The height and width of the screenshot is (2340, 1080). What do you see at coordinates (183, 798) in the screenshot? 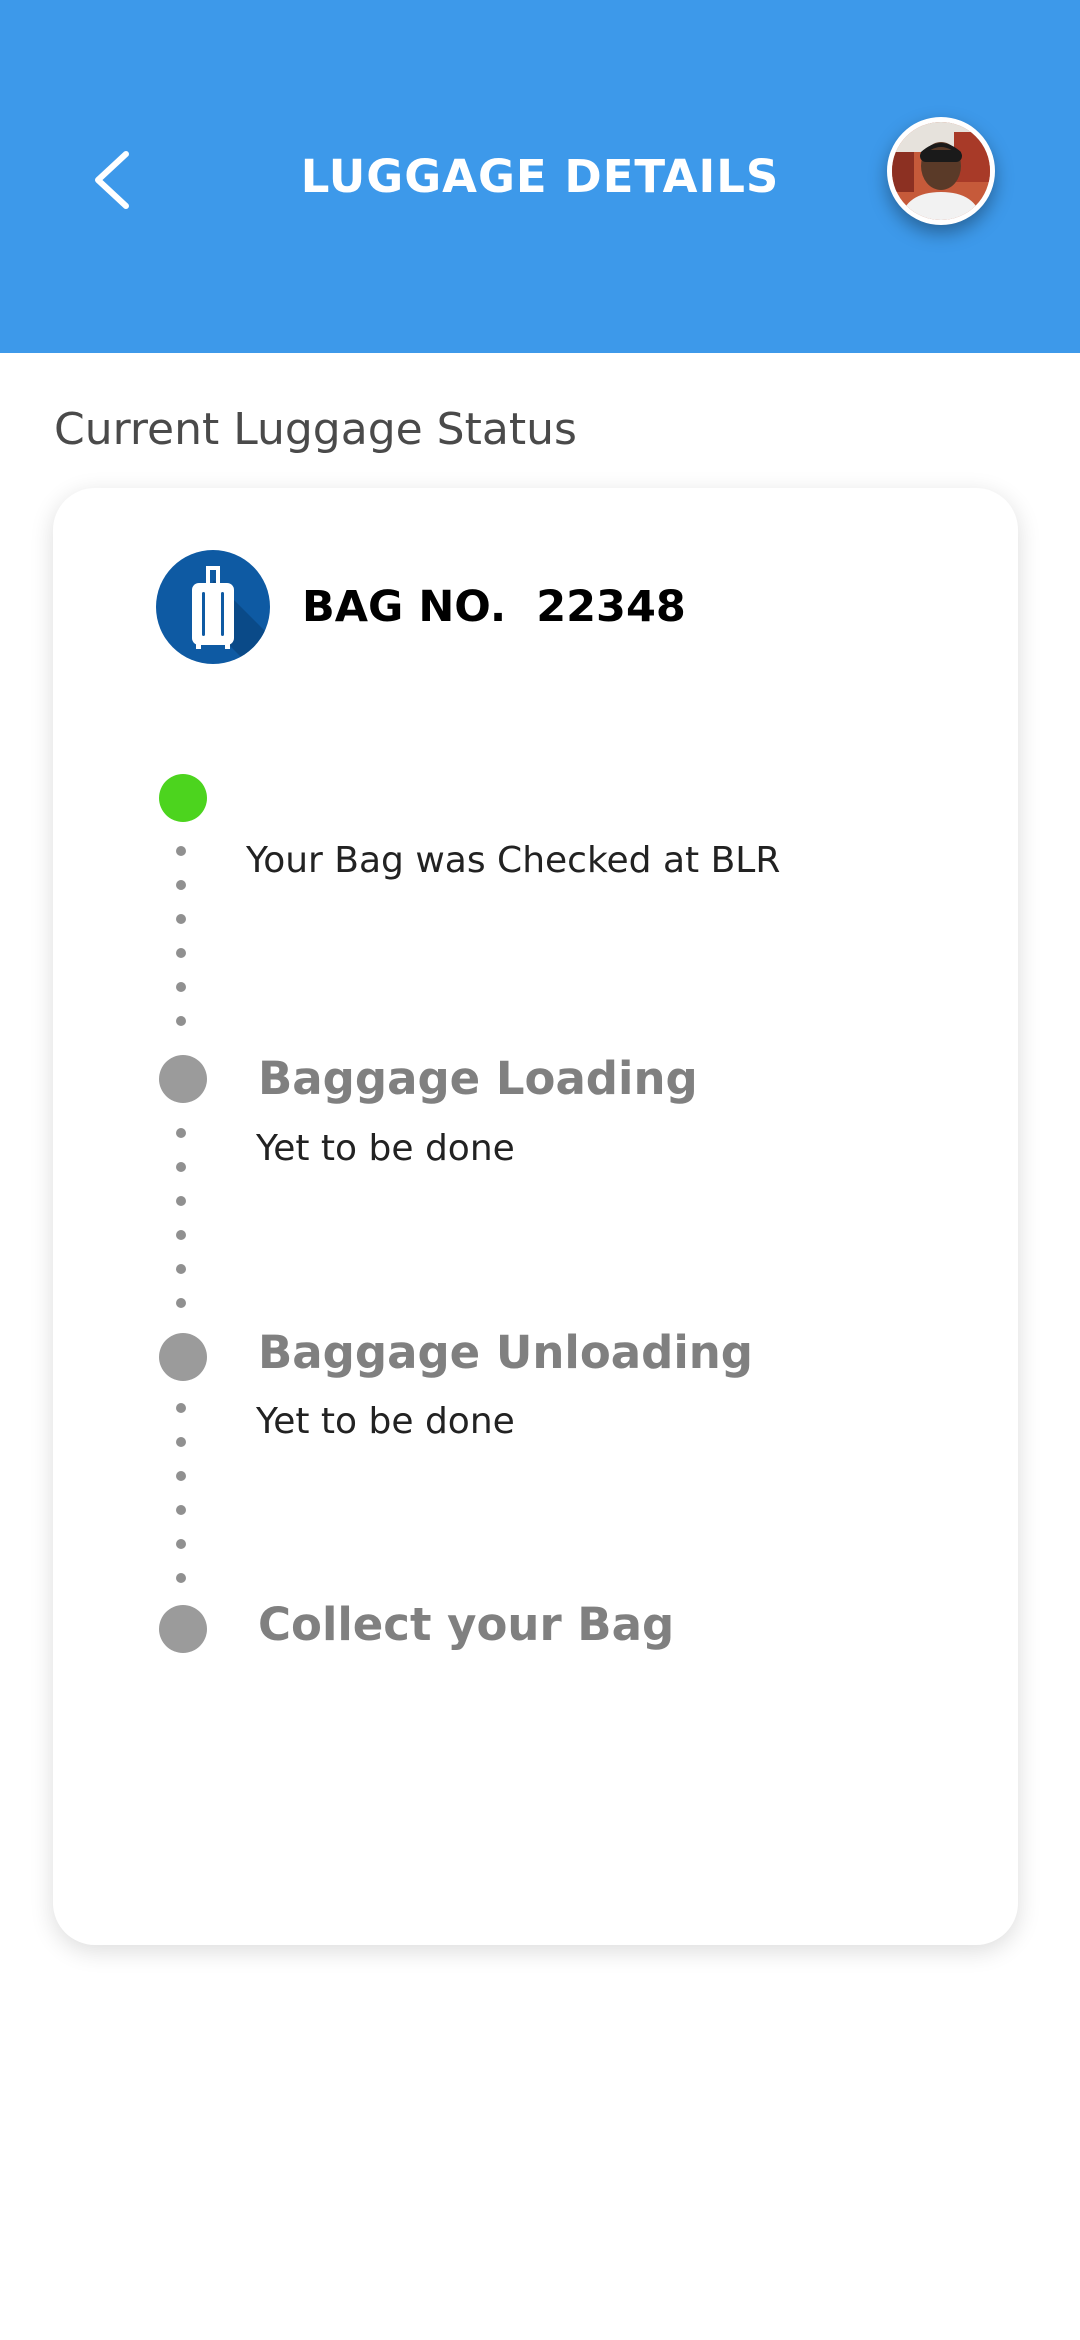
I see `step-checked-dot` at bounding box center [183, 798].